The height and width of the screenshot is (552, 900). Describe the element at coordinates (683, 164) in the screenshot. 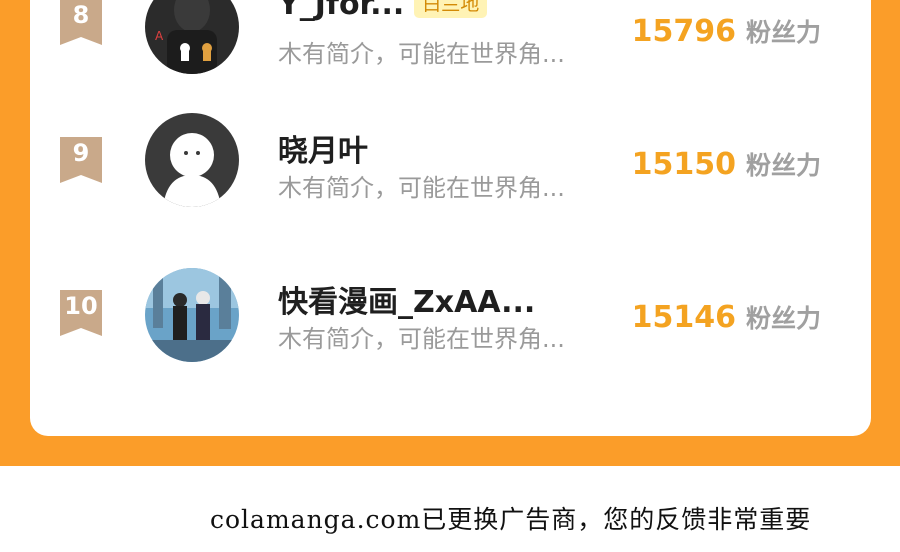

I see `fans-number: 15150` at that location.